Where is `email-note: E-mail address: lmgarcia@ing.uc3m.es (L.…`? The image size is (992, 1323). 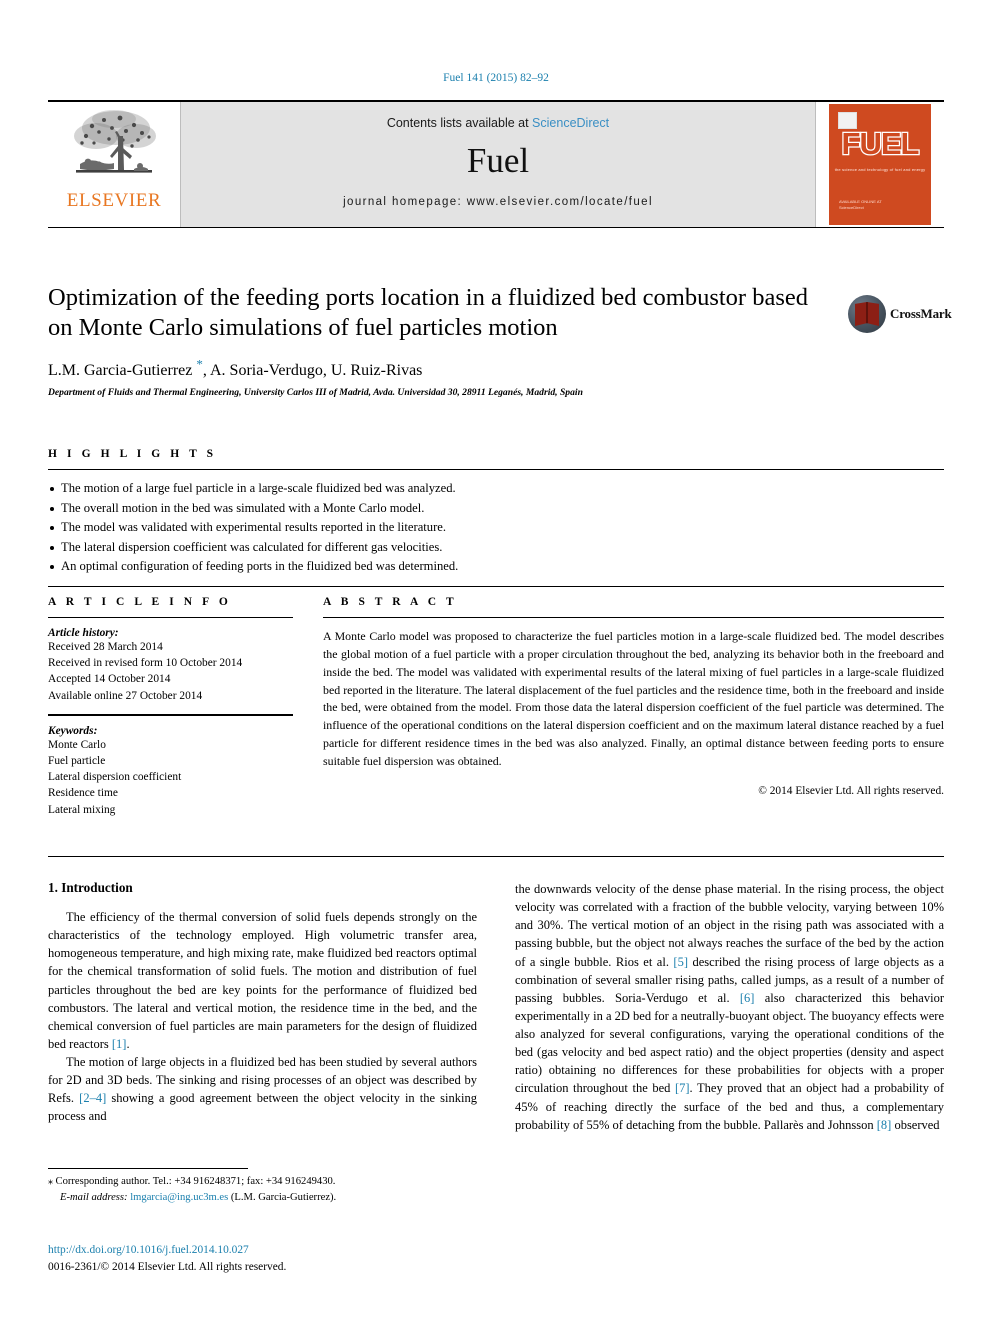
email-note: E-mail address: lmgarcia@ing.uc3m.es (L.… is located at coordinates (263, 1197).